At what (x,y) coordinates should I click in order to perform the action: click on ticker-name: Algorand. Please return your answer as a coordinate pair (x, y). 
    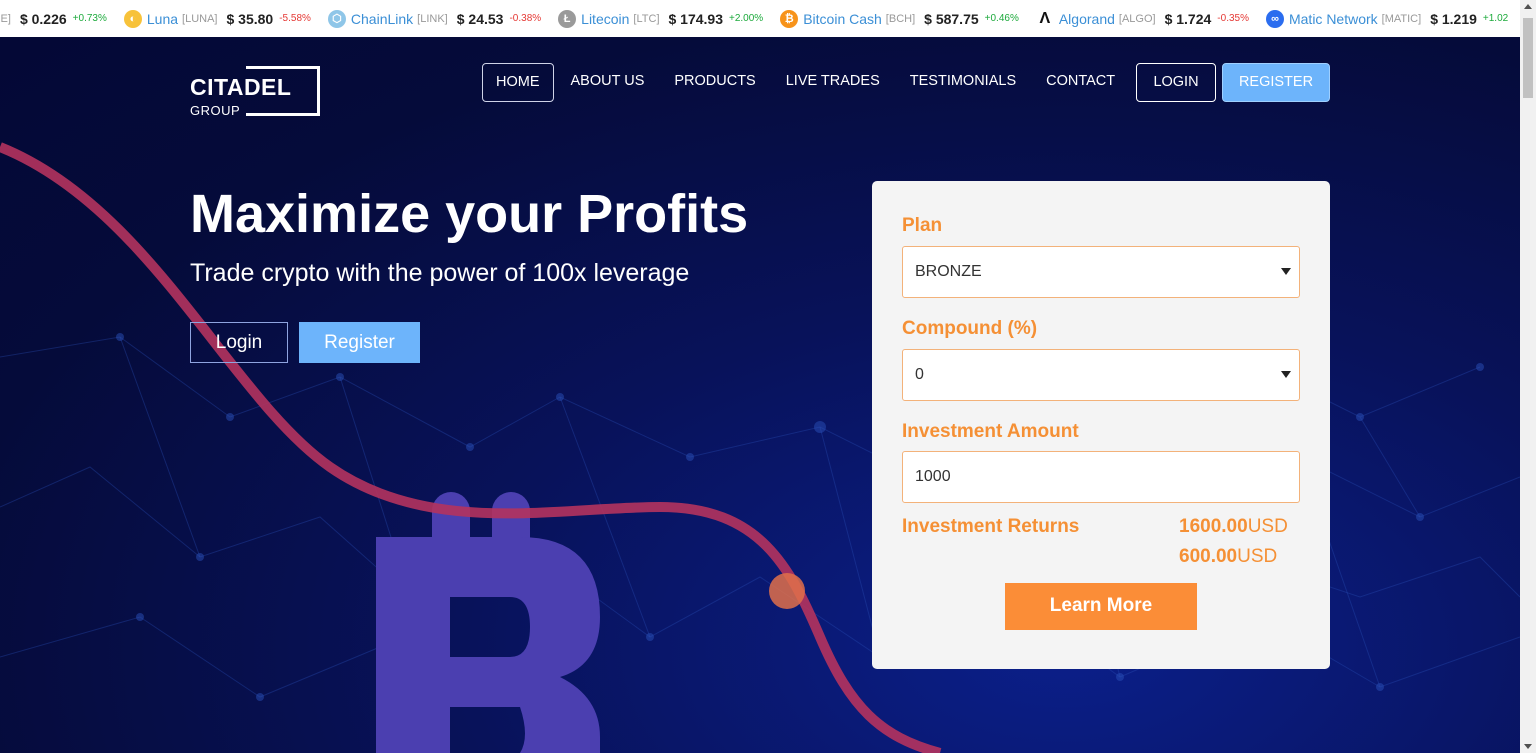
    Looking at the image, I should click on (1086, 18).